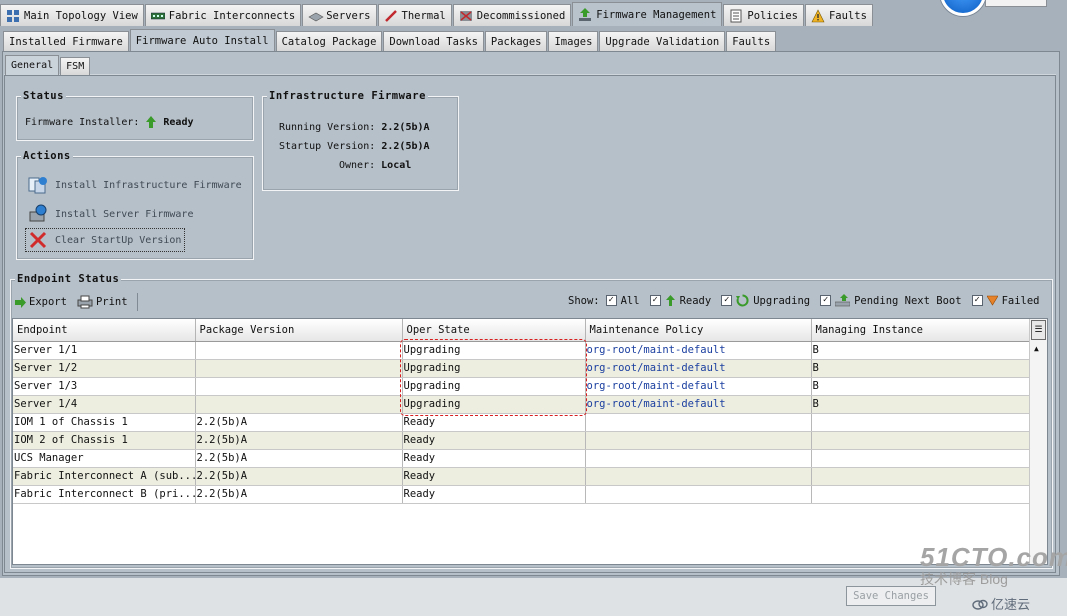 This screenshot has width=1067, height=616. What do you see at coordinates (782, 300) in the screenshot?
I see `filter-label: Upgrading` at bounding box center [782, 300].